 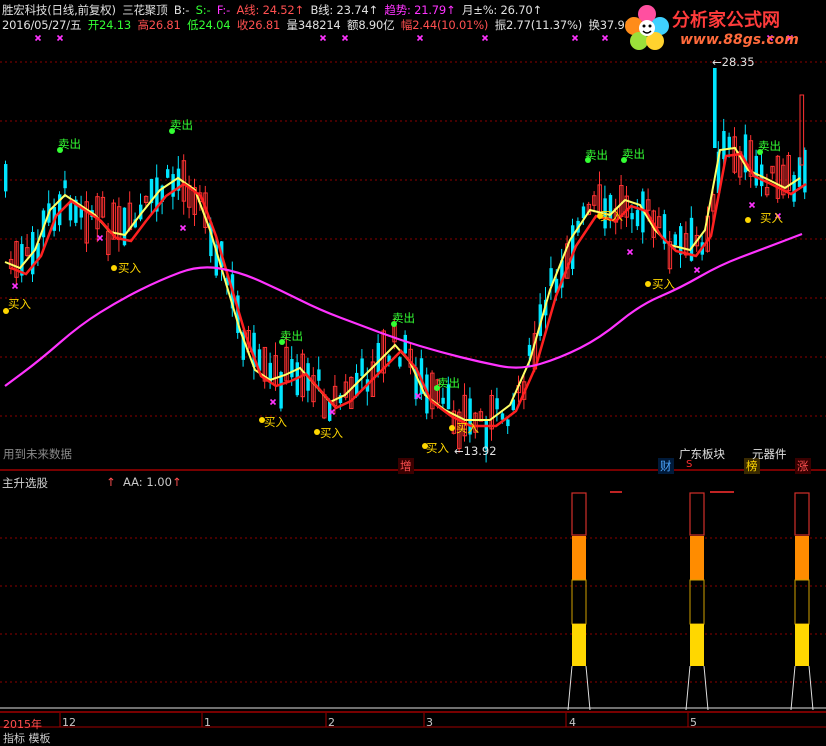 I want to click on f-label: F:, so click(x=221, y=10).